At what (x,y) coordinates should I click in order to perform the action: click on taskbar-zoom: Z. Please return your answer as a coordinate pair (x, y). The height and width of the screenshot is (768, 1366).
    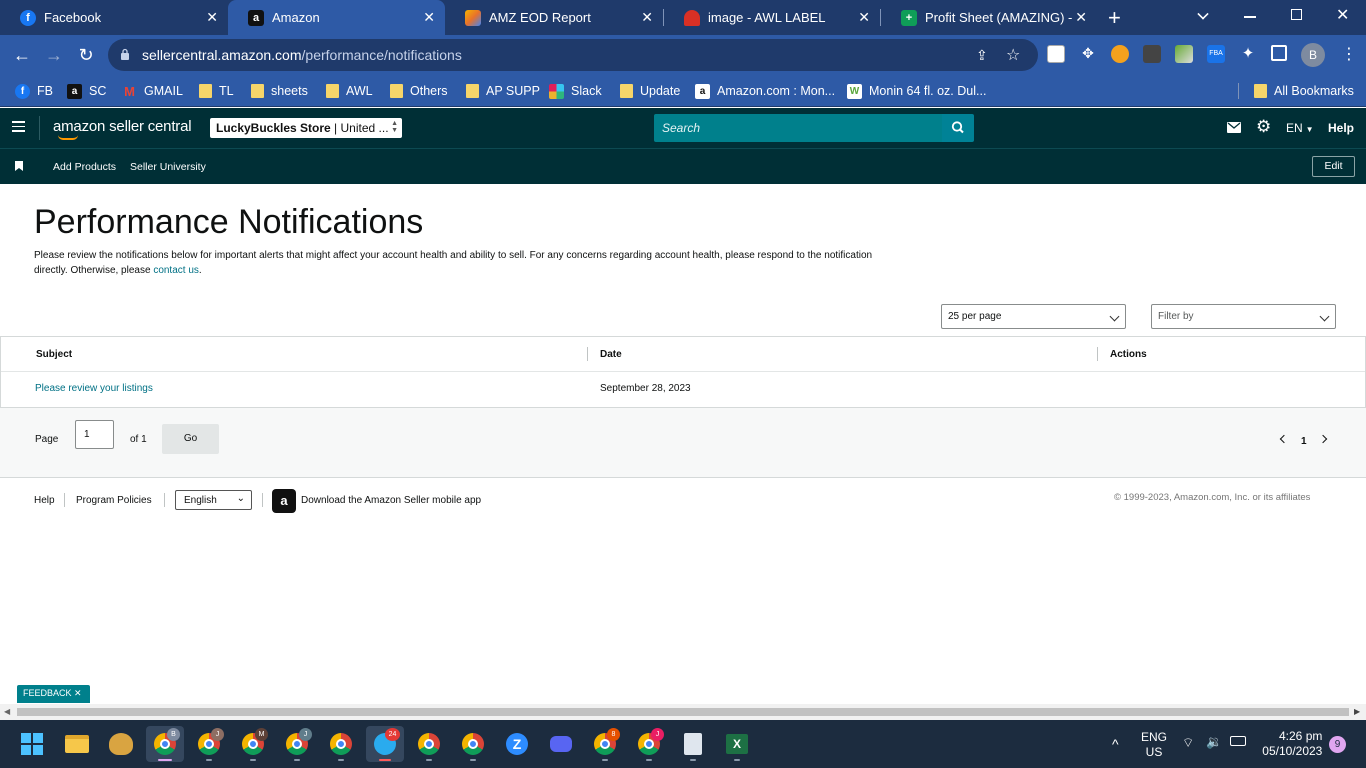
    Looking at the image, I should click on (517, 744).